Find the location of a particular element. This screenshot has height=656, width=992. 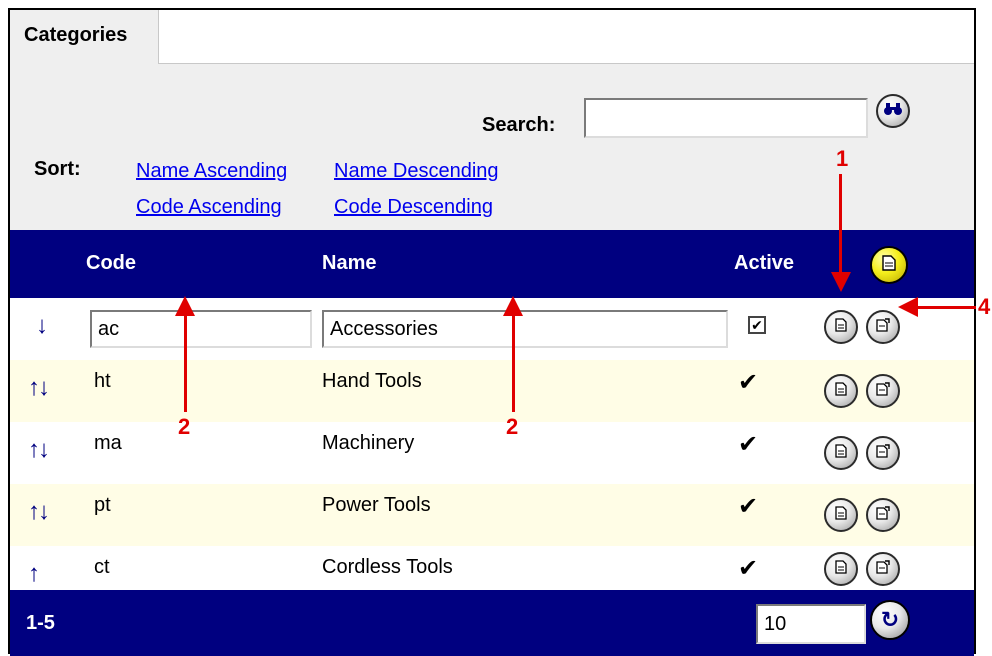

table-row: ↑ ct Cordless Tools ✔ is located at coordinates (492, 568).